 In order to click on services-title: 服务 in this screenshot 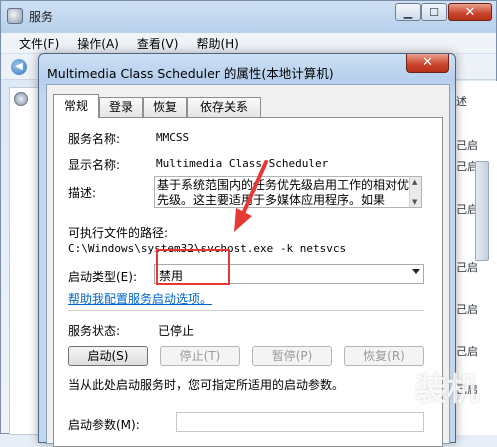, I will do `click(41, 17)`.